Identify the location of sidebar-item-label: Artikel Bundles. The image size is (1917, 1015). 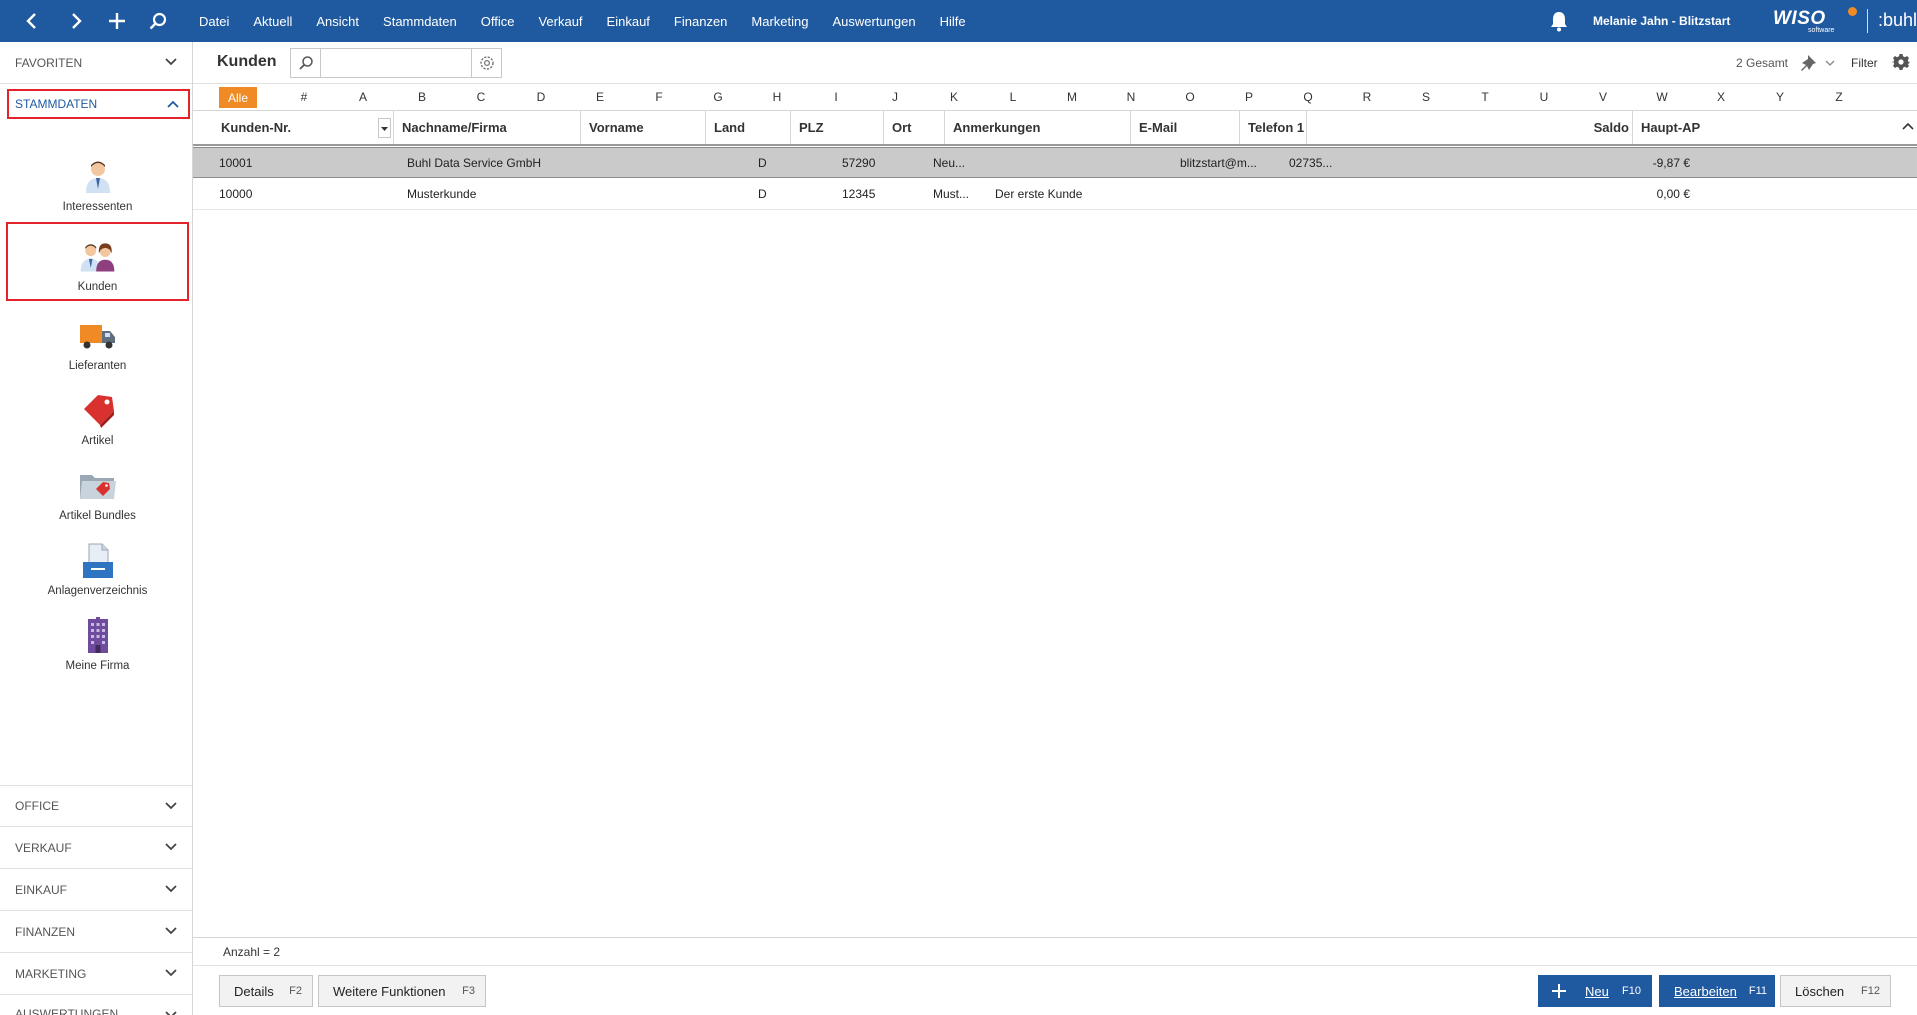
(97, 516).